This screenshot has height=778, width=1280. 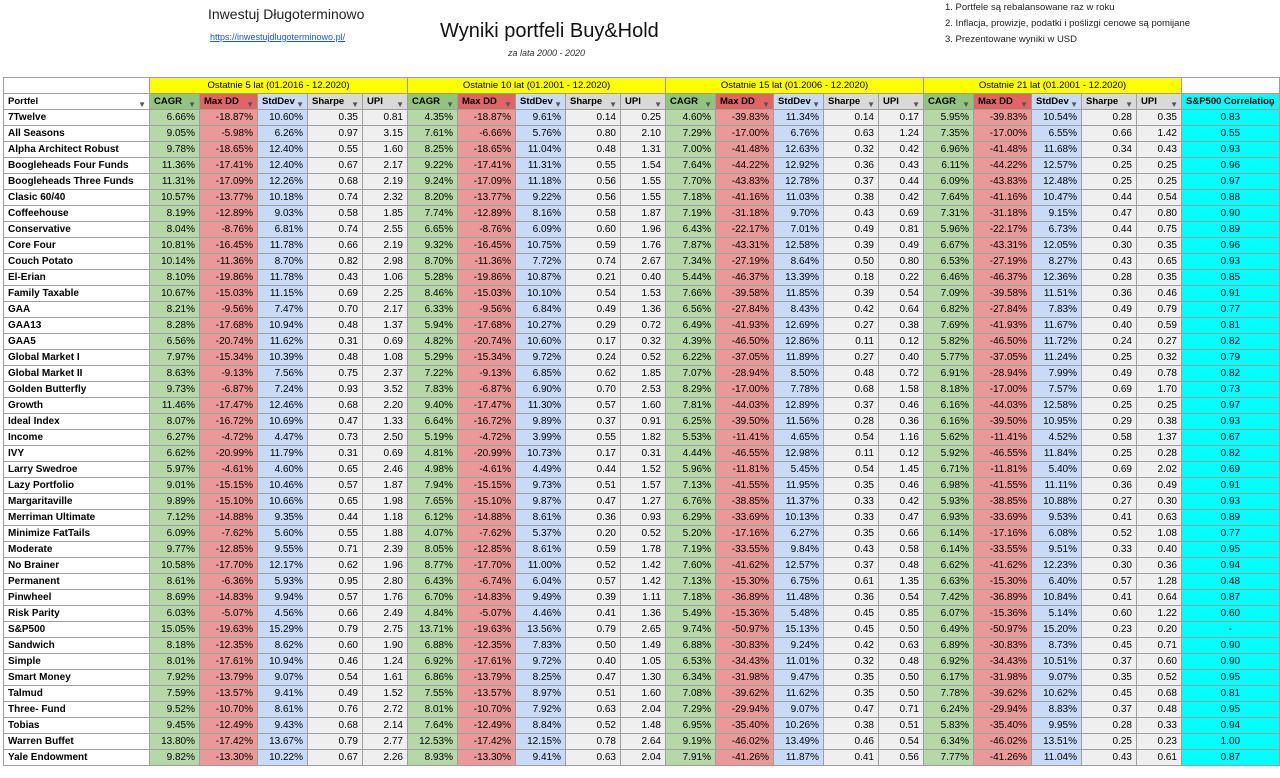 I want to click on cell-max-dd: -6.66%, so click(x=486, y=133).